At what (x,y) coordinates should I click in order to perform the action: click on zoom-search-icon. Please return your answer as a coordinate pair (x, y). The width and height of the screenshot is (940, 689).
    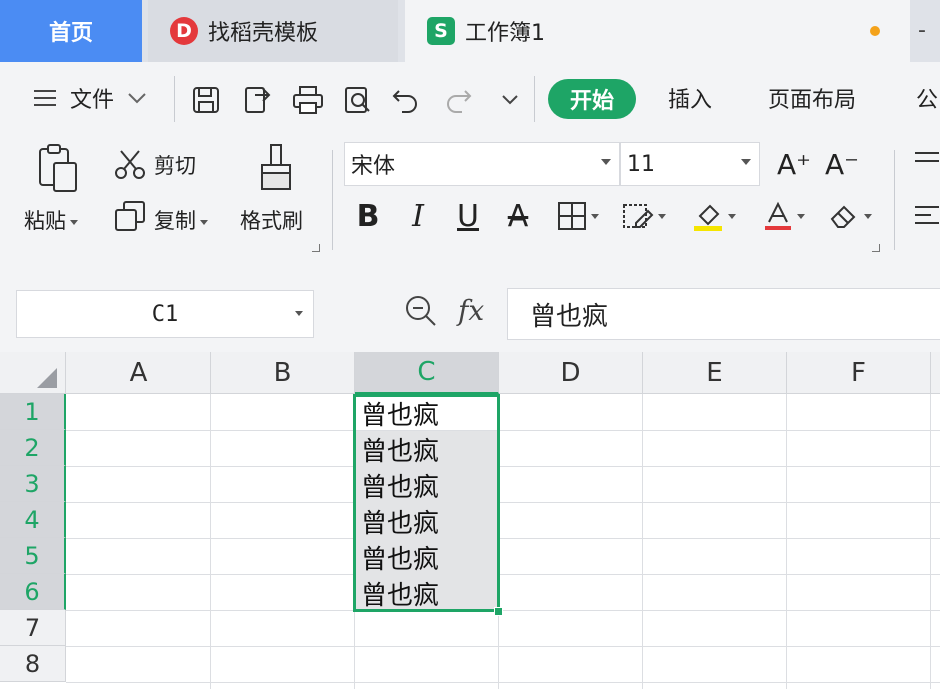
    Looking at the image, I should click on (421, 313).